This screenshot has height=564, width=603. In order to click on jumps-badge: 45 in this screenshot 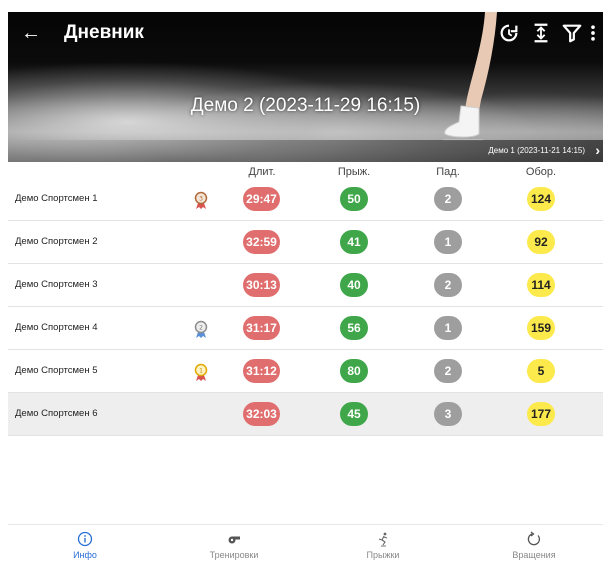, I will do `click(354, 414)`.